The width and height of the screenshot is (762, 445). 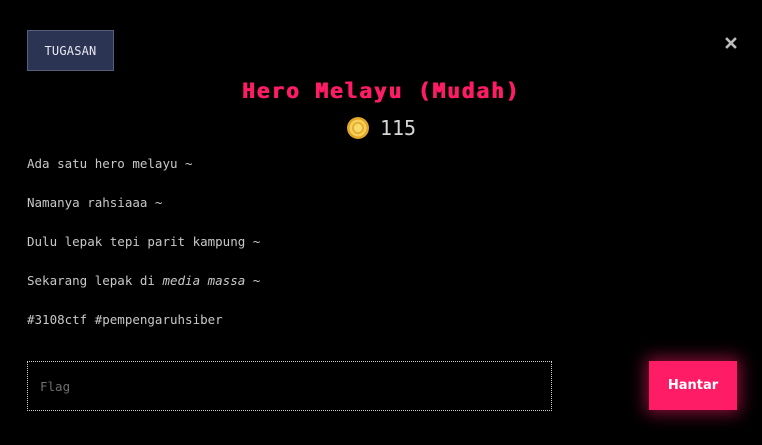 I want to click on description-text: Sekarang lepak di, so click(x=95, y=280).